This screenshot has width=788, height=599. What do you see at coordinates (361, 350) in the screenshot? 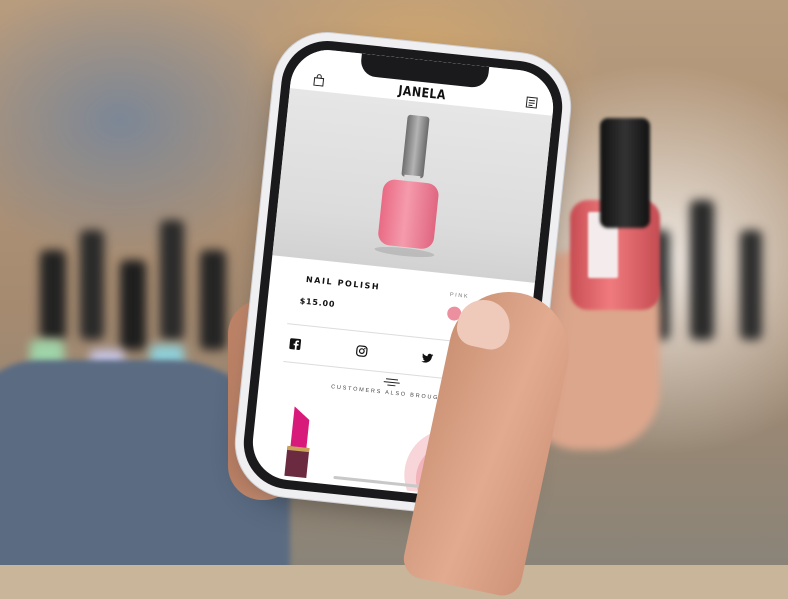
I see `instagram-icon` at bounding box center [361, 350].